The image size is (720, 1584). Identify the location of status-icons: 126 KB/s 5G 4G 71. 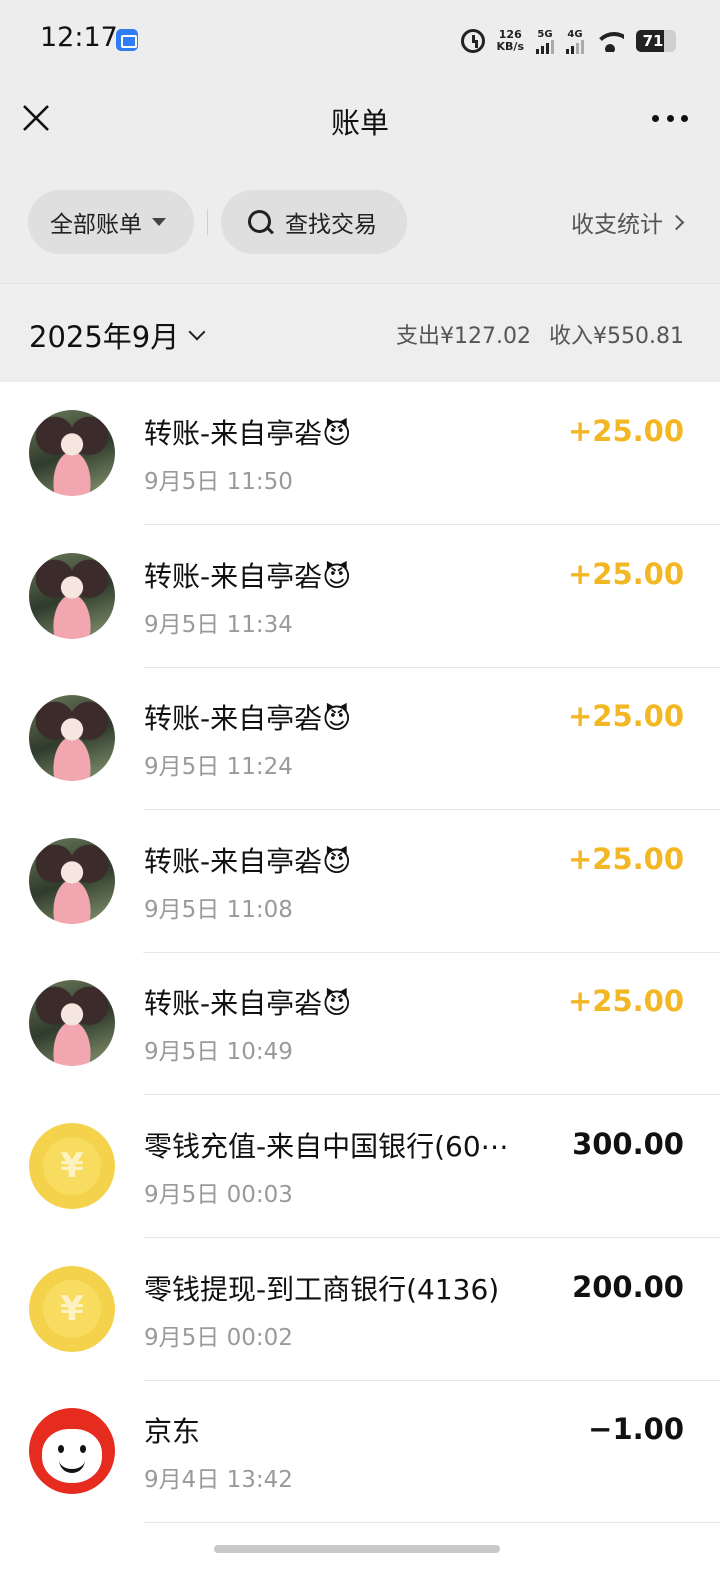
(568, 41).